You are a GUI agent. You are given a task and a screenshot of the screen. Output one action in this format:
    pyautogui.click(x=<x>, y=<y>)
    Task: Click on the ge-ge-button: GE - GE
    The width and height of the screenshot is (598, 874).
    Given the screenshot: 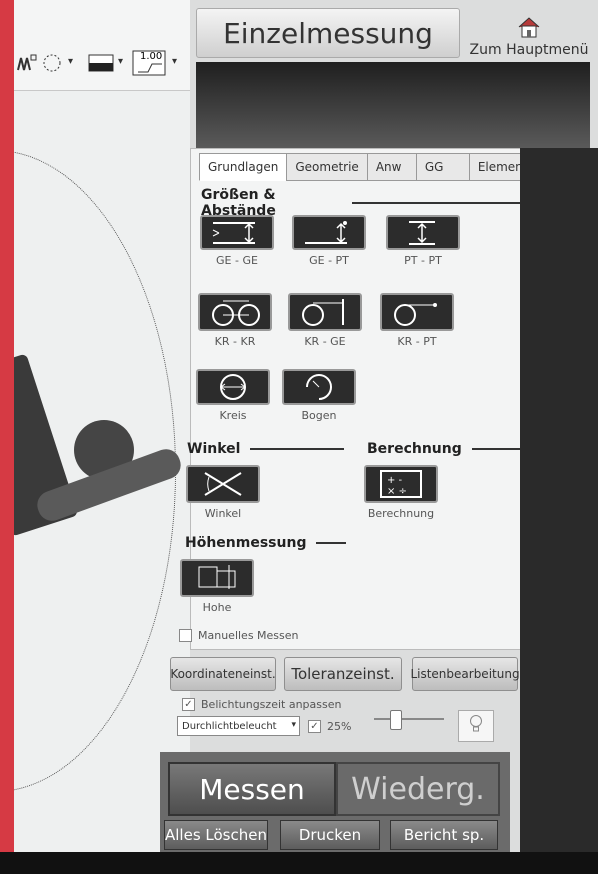 What is the action you would take?
    pyautogui.click(x=237, y=241)
    